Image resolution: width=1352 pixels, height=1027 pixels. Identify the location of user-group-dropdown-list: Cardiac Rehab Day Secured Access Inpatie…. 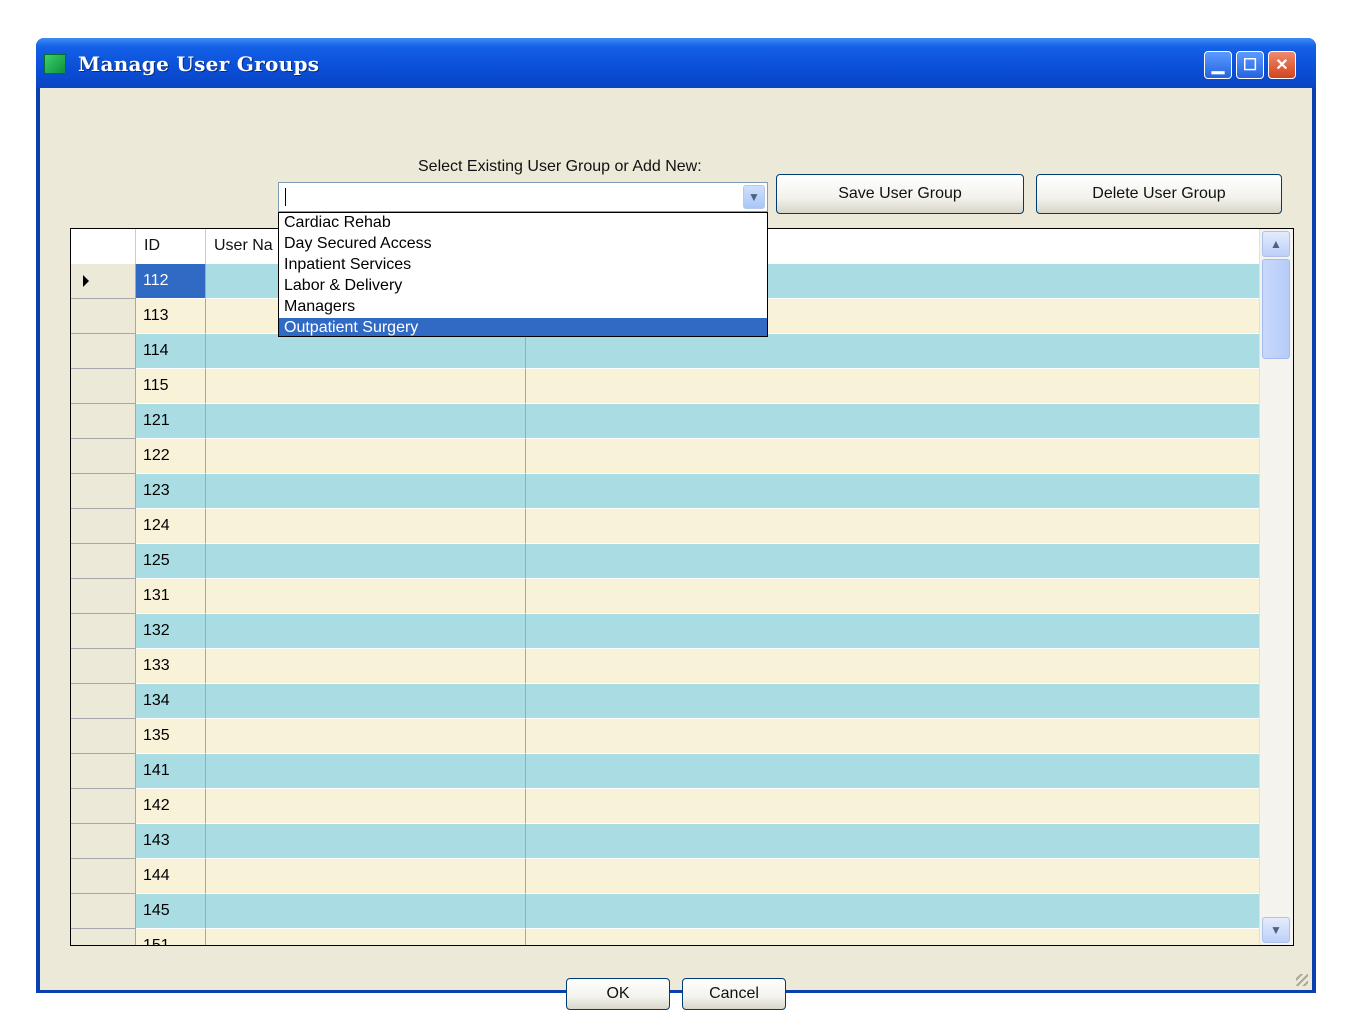
(523, 274).